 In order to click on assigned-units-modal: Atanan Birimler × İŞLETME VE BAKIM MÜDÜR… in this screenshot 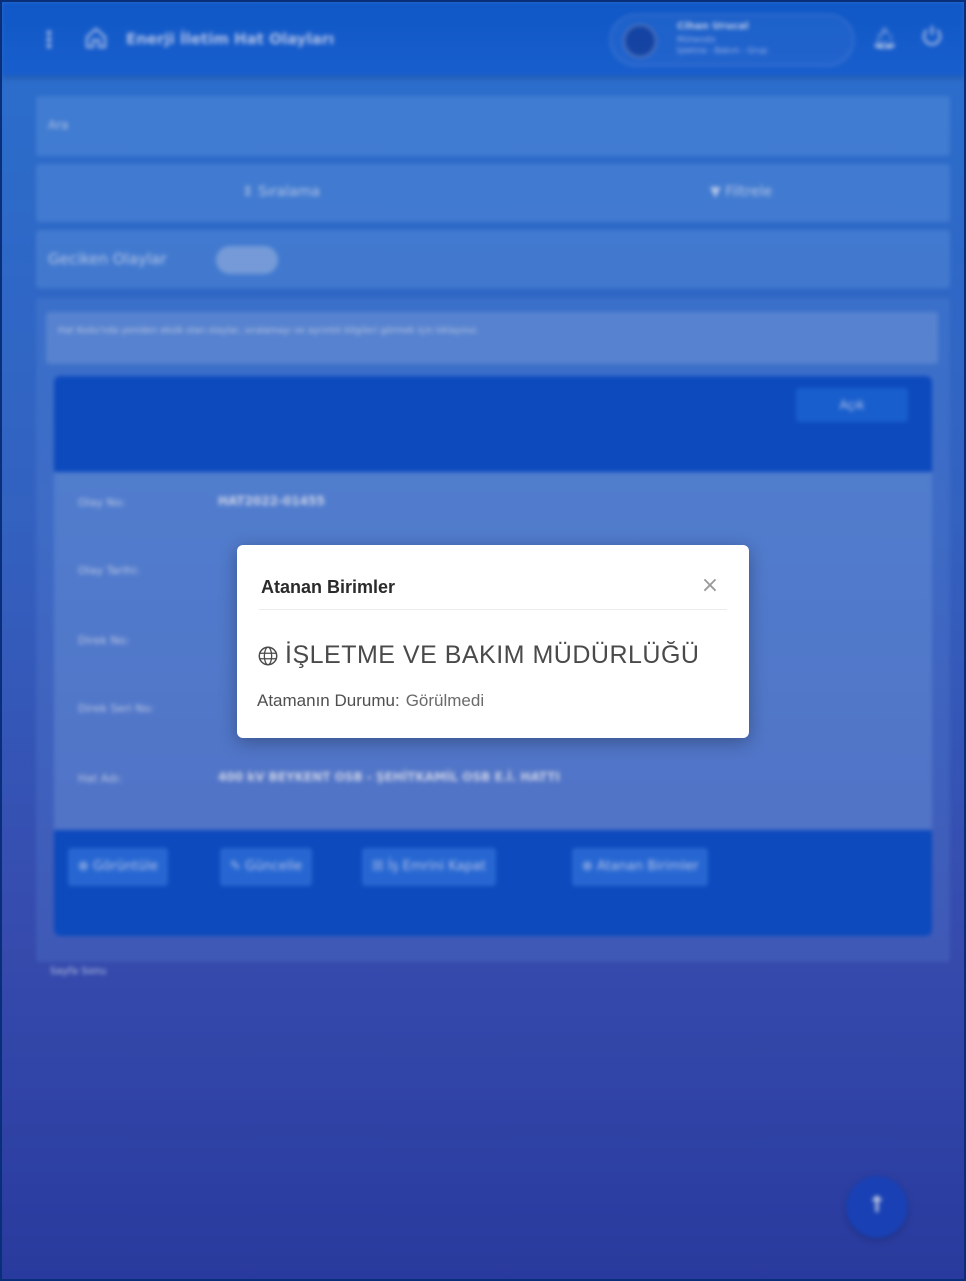, I will do `click(493, 641)`.